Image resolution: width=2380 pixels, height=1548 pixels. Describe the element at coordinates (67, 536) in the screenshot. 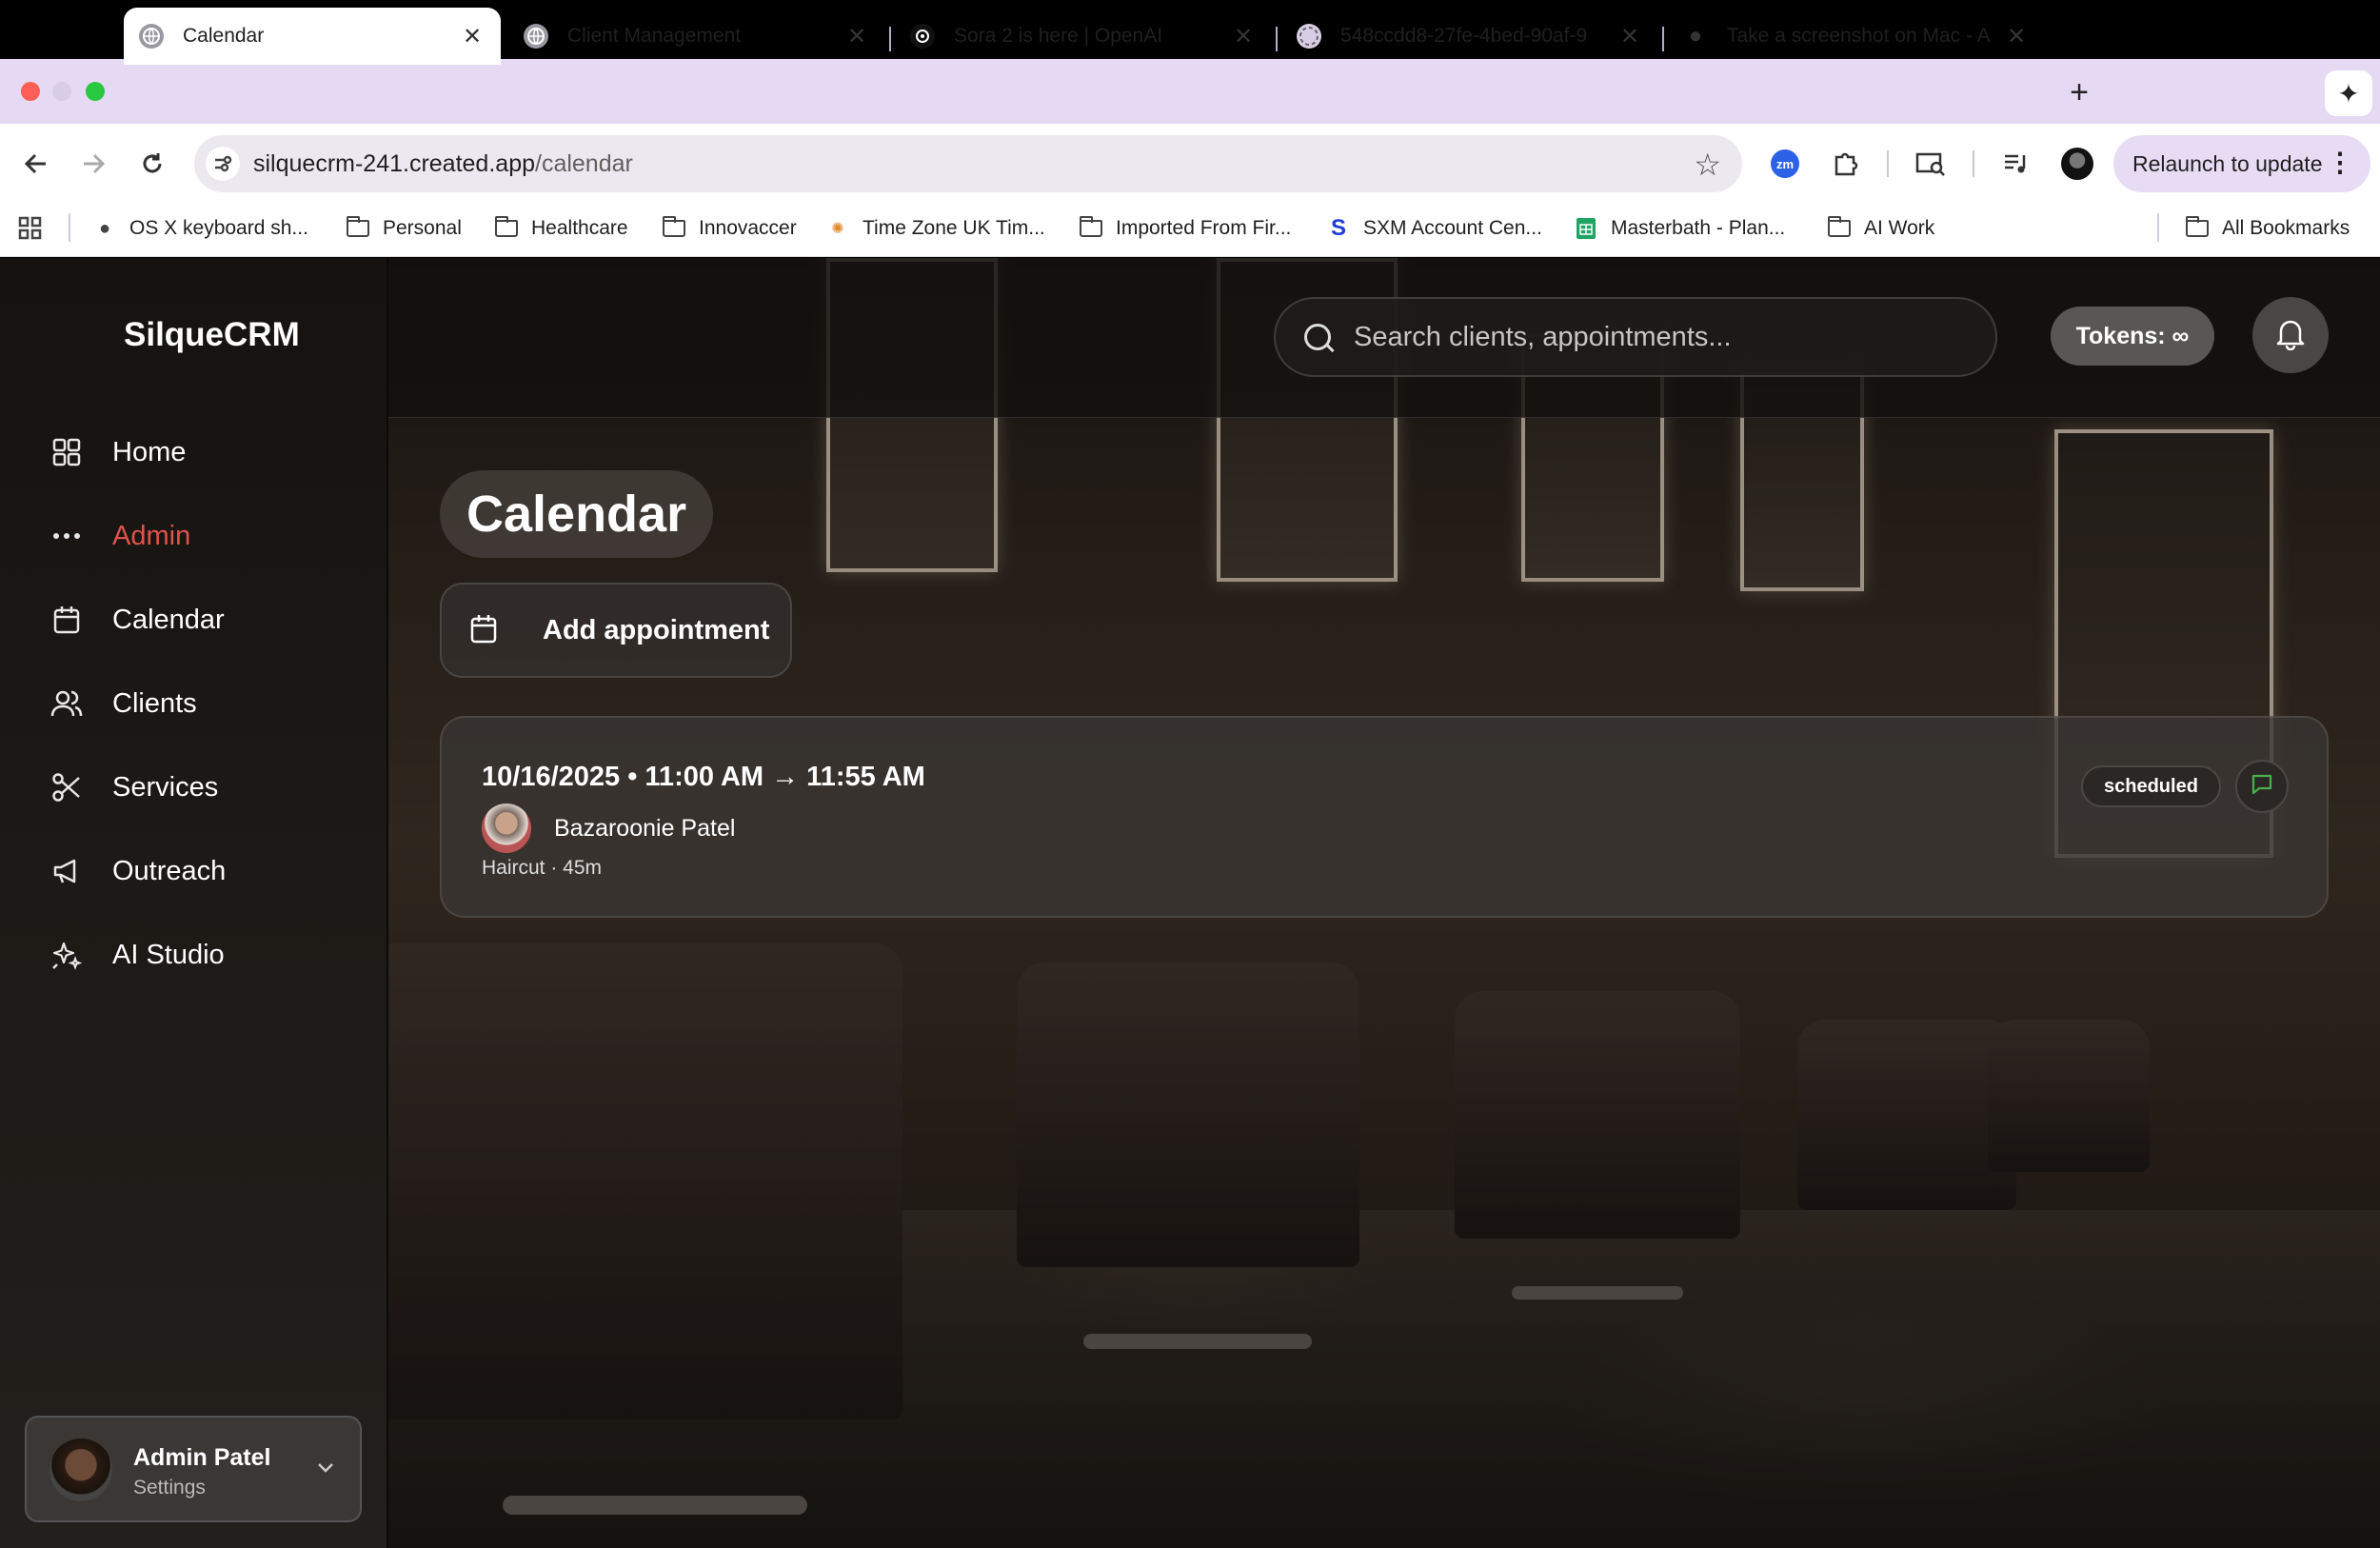

I see `dots-icon` at that location.